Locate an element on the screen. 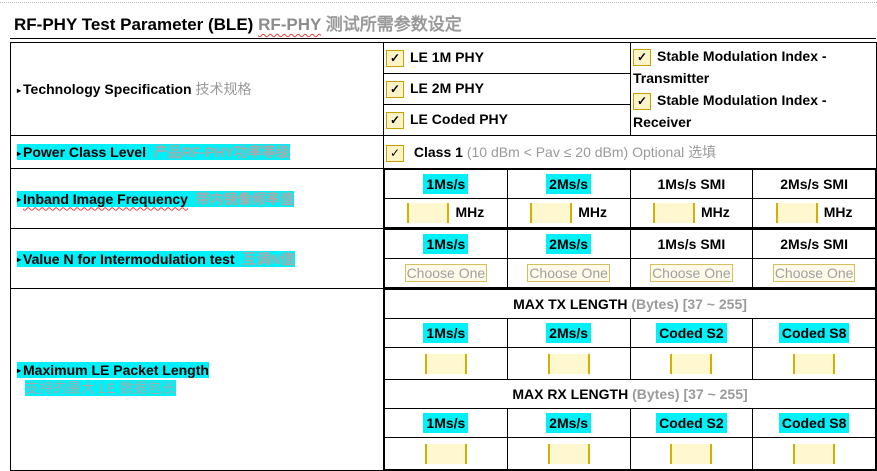 This screenshot has width=877, height=471. title-rule is located at coordinates (443, 38).